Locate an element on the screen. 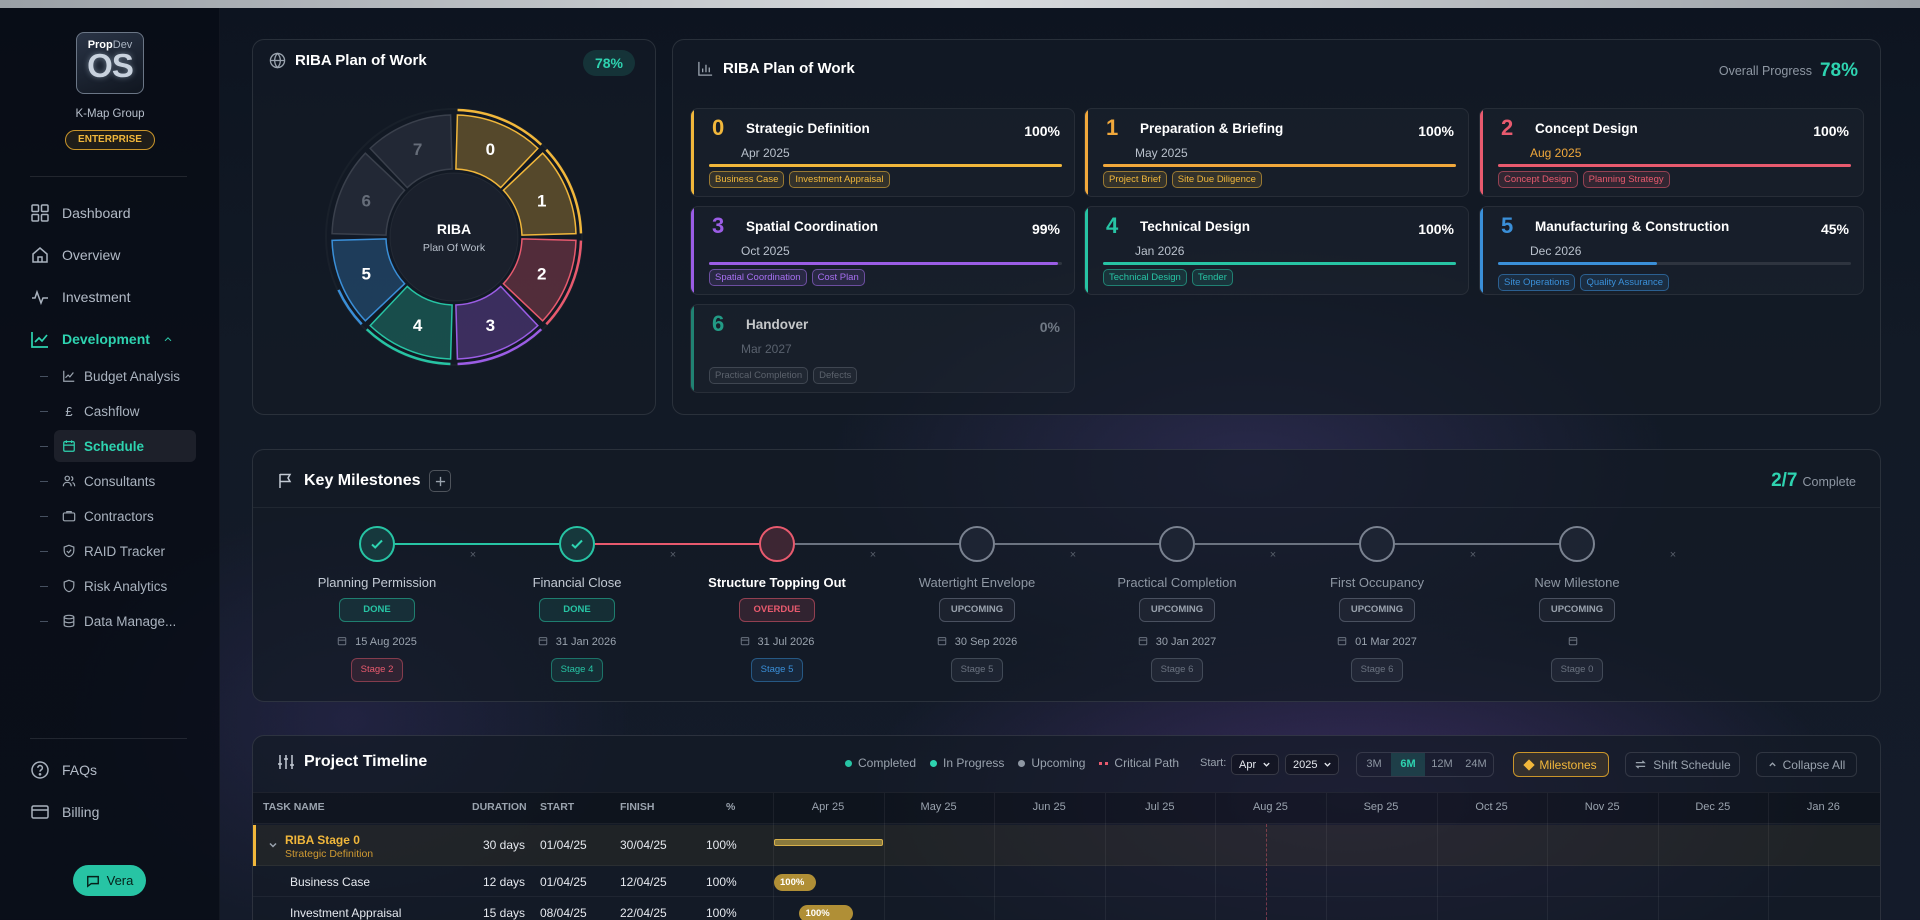 This screenshot has height=920, width=1920. critical-path-icon is located at coordinates (1104, 763).